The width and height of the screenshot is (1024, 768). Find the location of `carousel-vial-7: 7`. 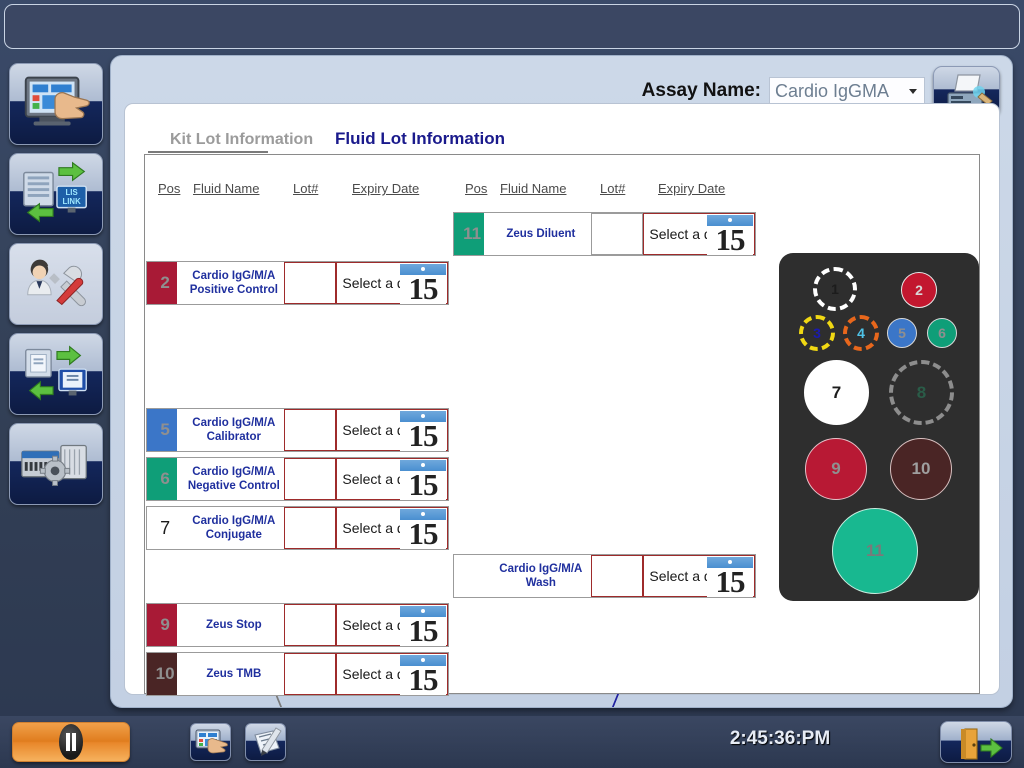

carousel-vial-7: 7 is located at coordinates (836, 392).